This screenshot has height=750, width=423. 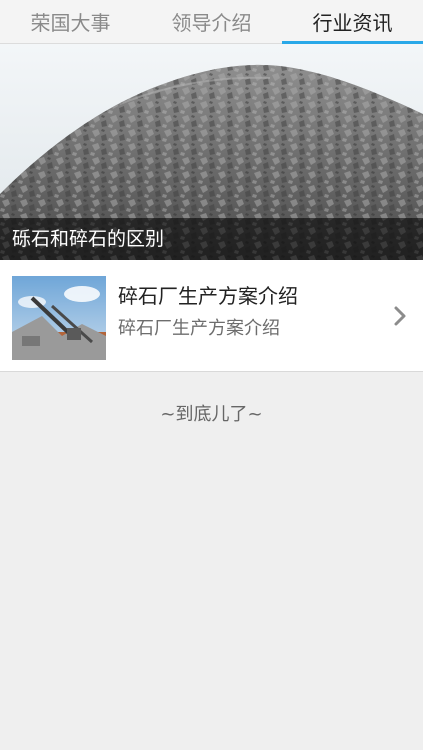 I want to click on list-item: 碎石厂生产方案介绍 碎石厂生产方案介绍, so click(x=211, y=316).